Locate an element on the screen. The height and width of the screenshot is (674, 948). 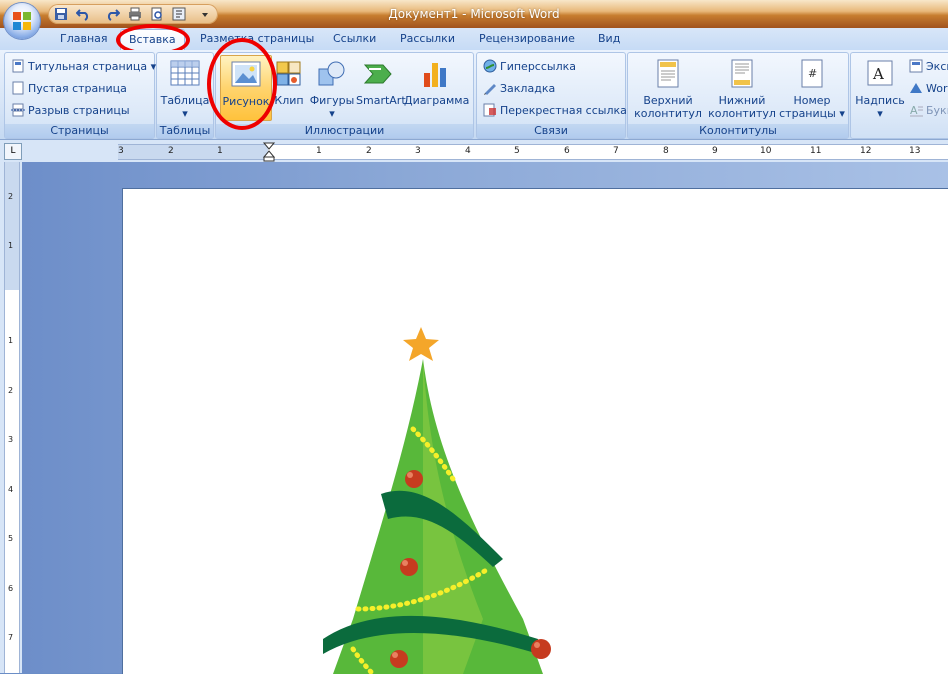
tab-view: Вид is located at coordinates (609, 38).